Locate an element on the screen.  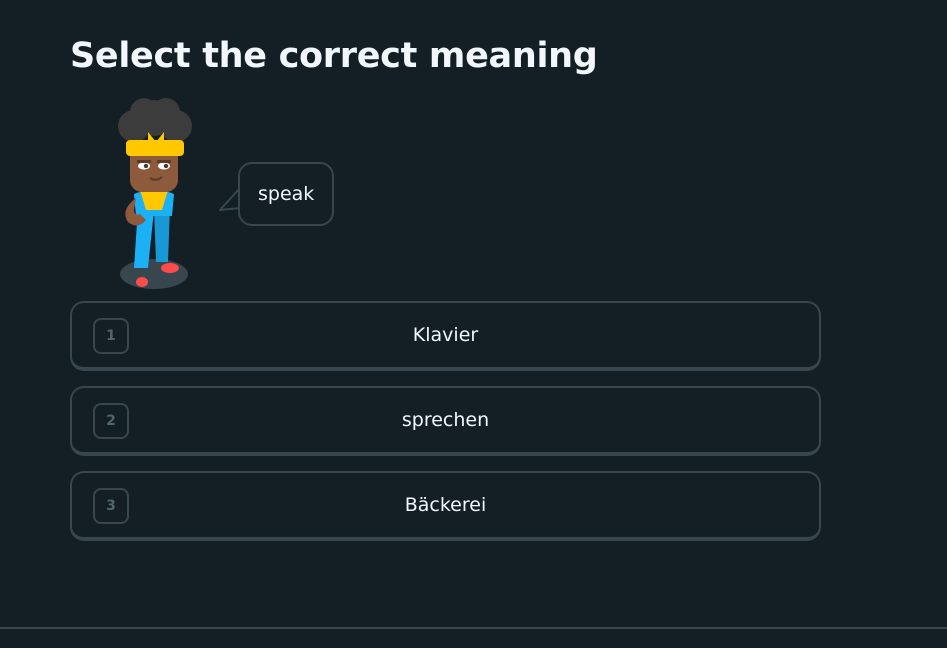
page-title: Select the correct meaning is located at coordinates (334, 56).